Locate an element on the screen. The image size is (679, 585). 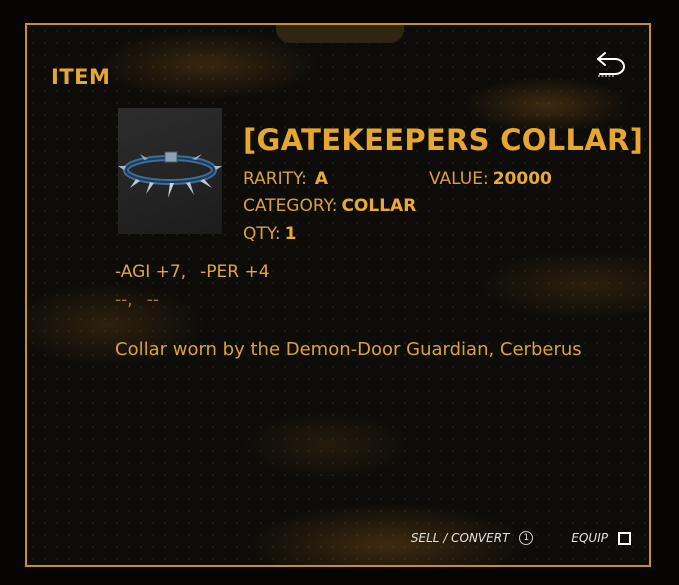
sell-convert-label: SELL / CONVERT is located at coordinates (460, 538).